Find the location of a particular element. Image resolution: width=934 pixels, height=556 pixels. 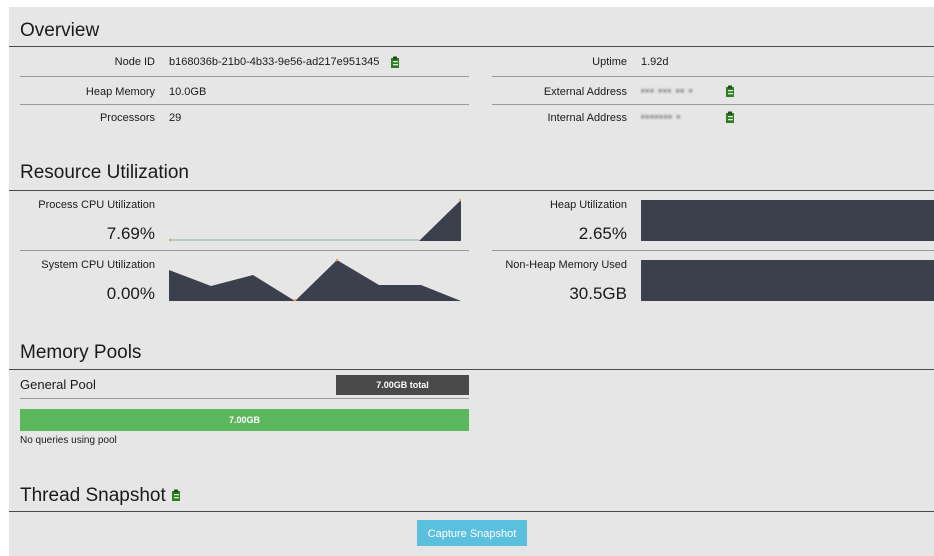

thread-snapshot-title: Thread Snapshot is located at coordinates (93, 495).